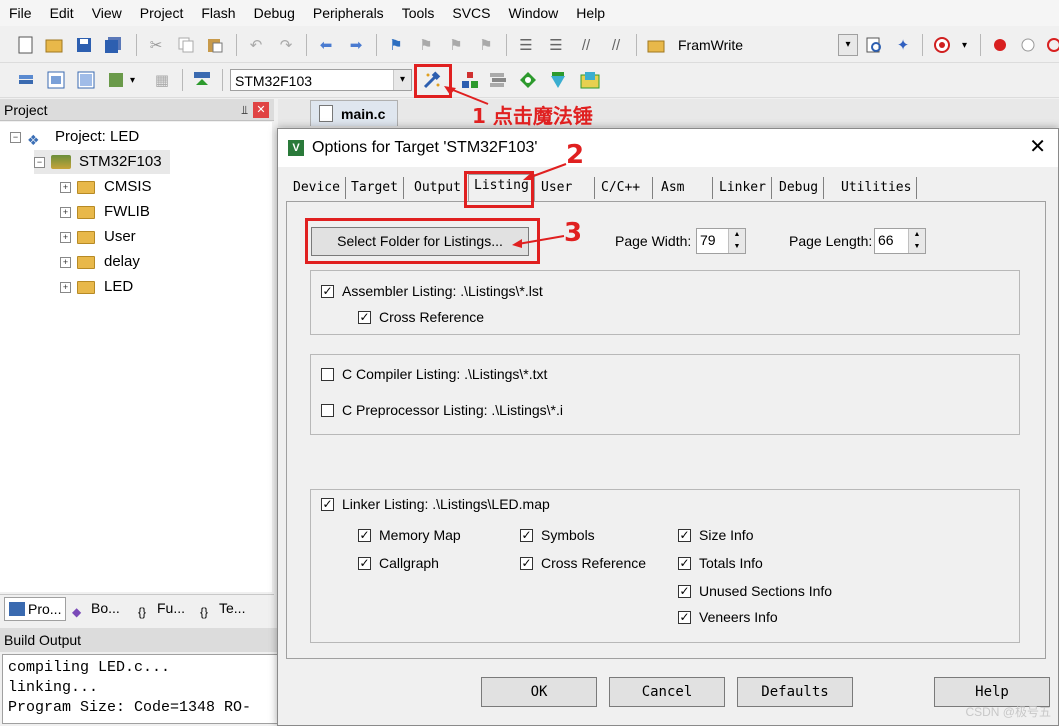 This screenshot has width=1059, height=726. Describe the element at coordinates (1000, 45) in the screenshot. I see `breakpoint-icon` at that location.